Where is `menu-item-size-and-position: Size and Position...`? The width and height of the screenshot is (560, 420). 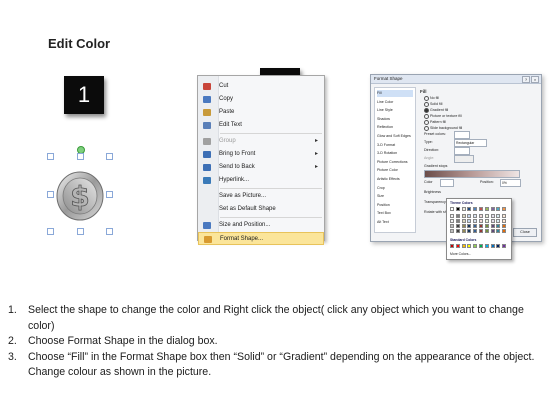
menu-item-size-and-position: Size and Position... is located at coordinates (261, 225).